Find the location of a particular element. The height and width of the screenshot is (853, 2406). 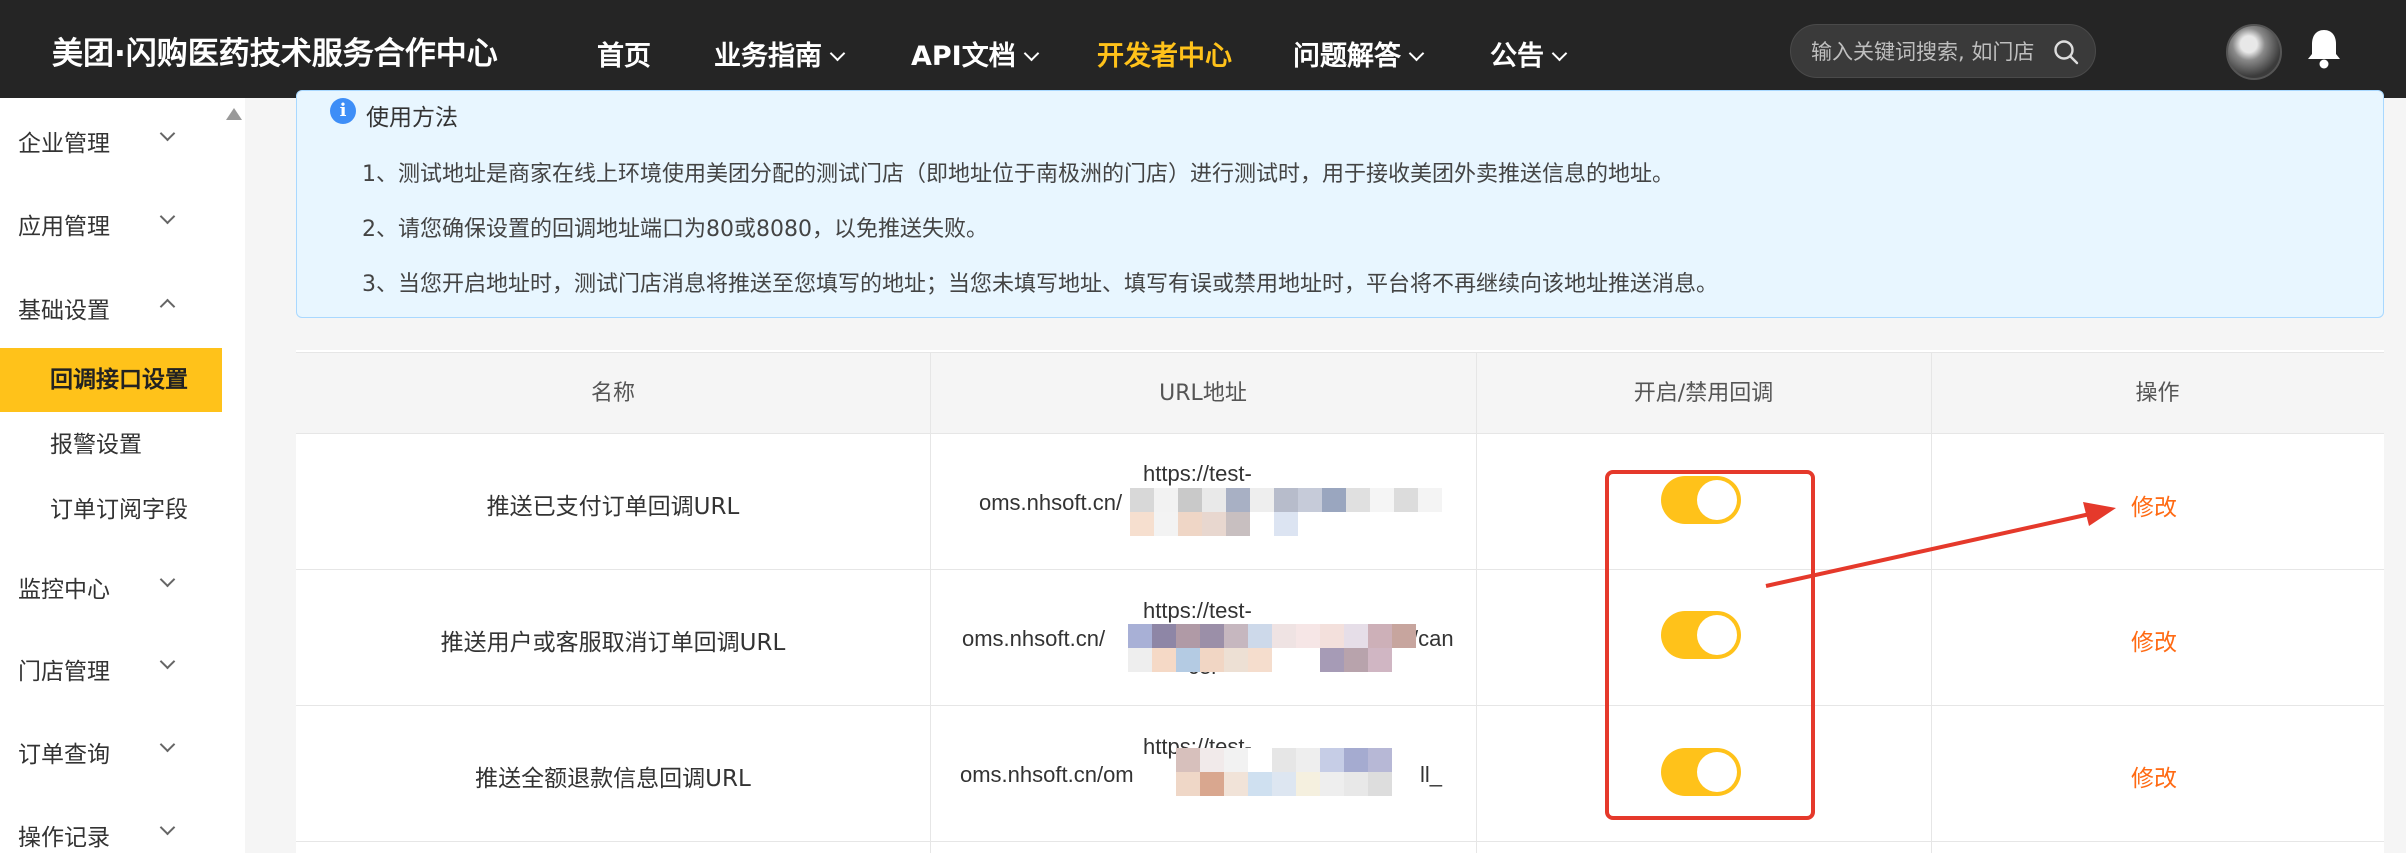

sidebar-item-label: 企业管理 is located at coordinates (64, 144).